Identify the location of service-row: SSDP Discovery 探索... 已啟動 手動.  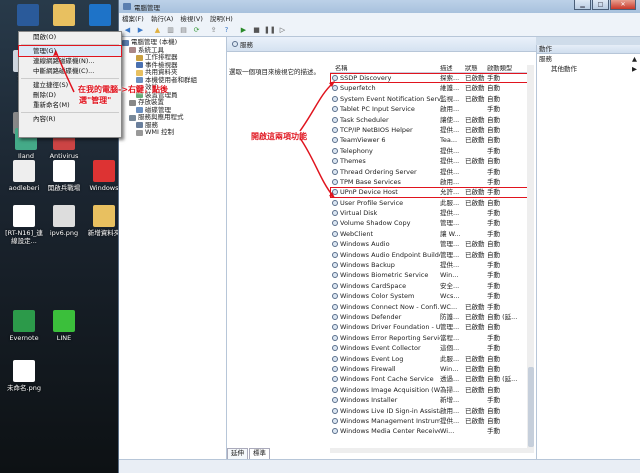
(430, 78).